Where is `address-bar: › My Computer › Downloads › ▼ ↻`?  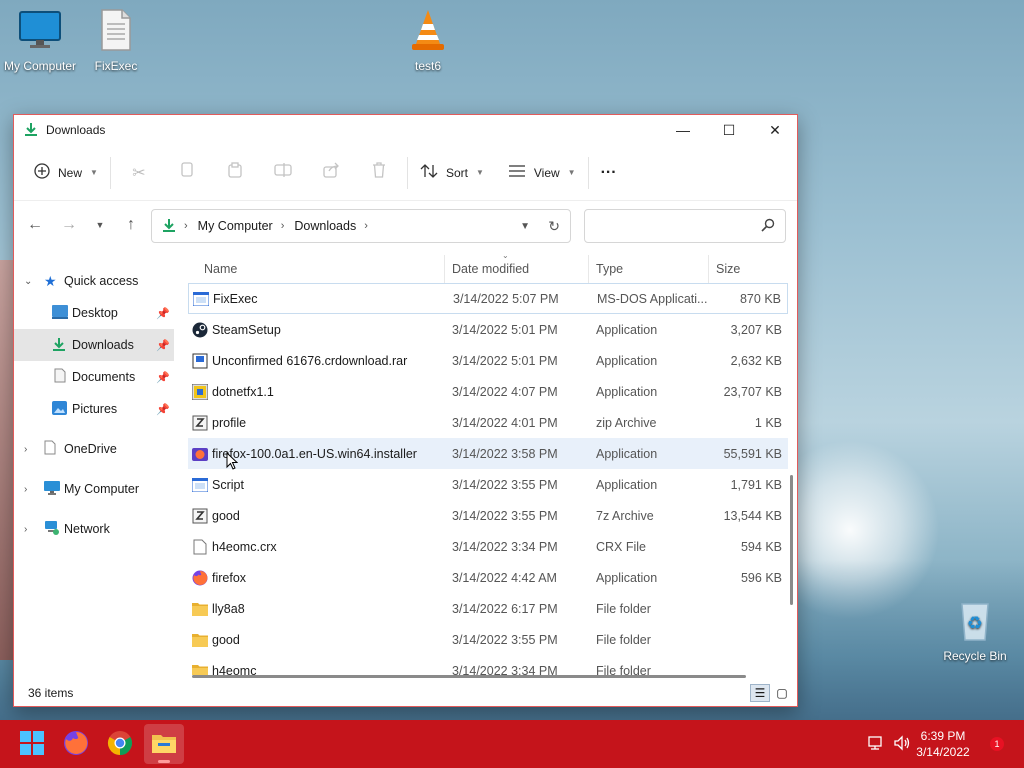
address-bar: › My Computer › Downloads › ▼ ↻ is located at coordinates (361, 226).